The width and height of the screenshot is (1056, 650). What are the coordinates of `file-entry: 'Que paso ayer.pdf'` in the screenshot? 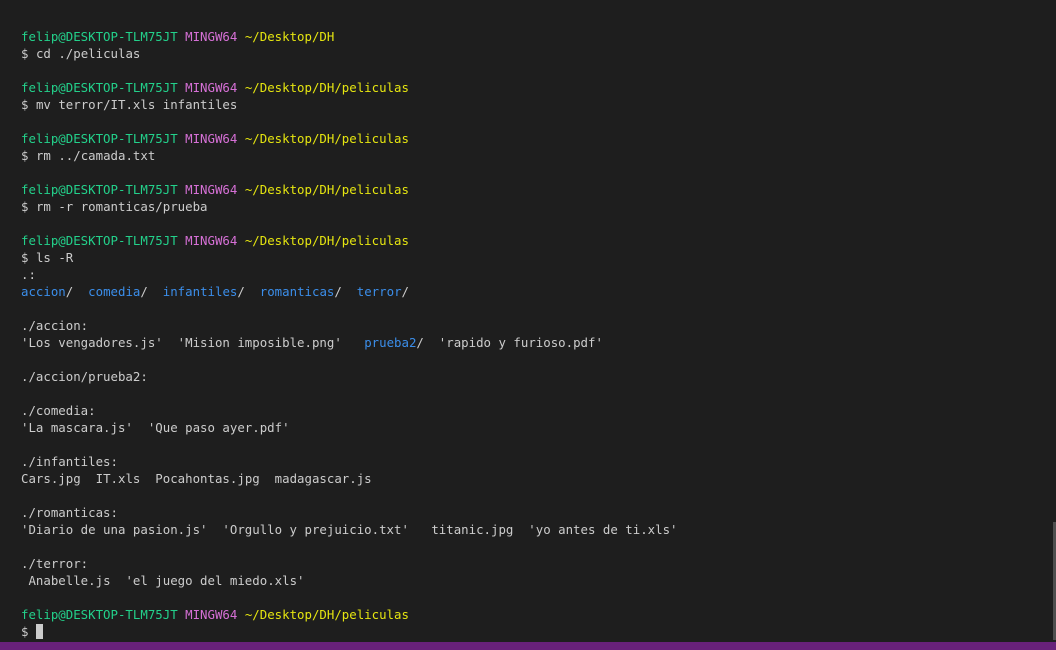 It's located at (218, 427).